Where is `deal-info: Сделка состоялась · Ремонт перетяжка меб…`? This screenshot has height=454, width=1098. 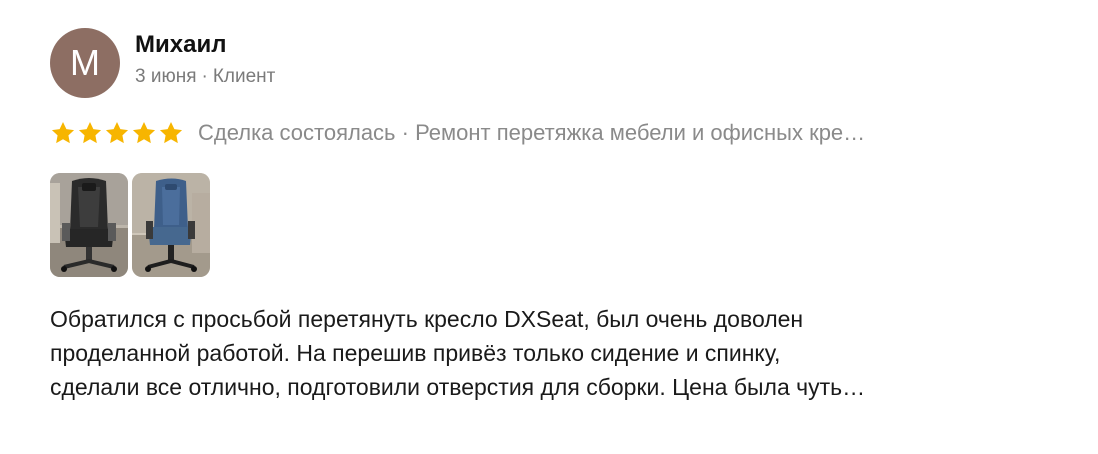 deal-info: Сделка состоялась · Ремонт перетяжка меб… is located at coordinates (531, 133).